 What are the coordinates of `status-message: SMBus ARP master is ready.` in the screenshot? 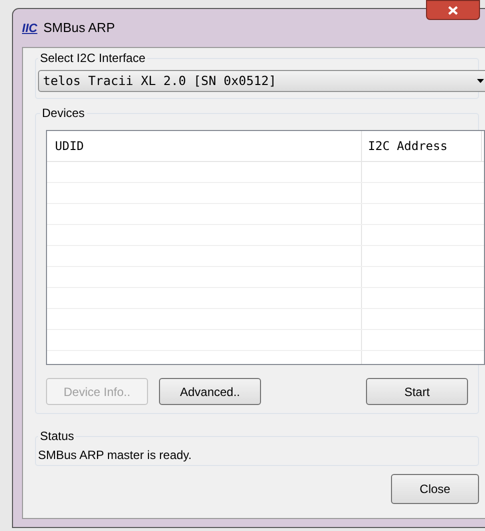 It's located at (115, 455).